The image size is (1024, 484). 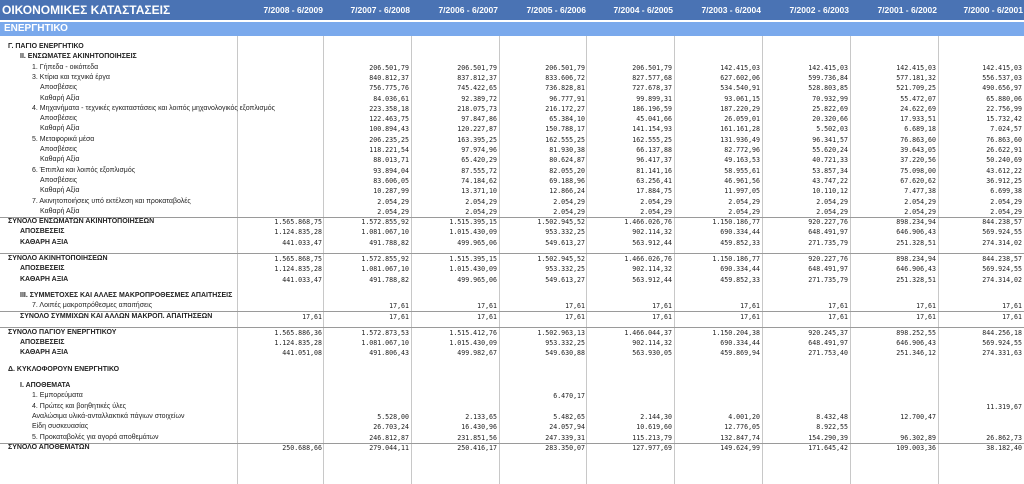 What do you see at coordinates (57, 396) in the screenshot?
I see `row-label: 1. Εμπορεύματα` at bounding box center [57, 396].